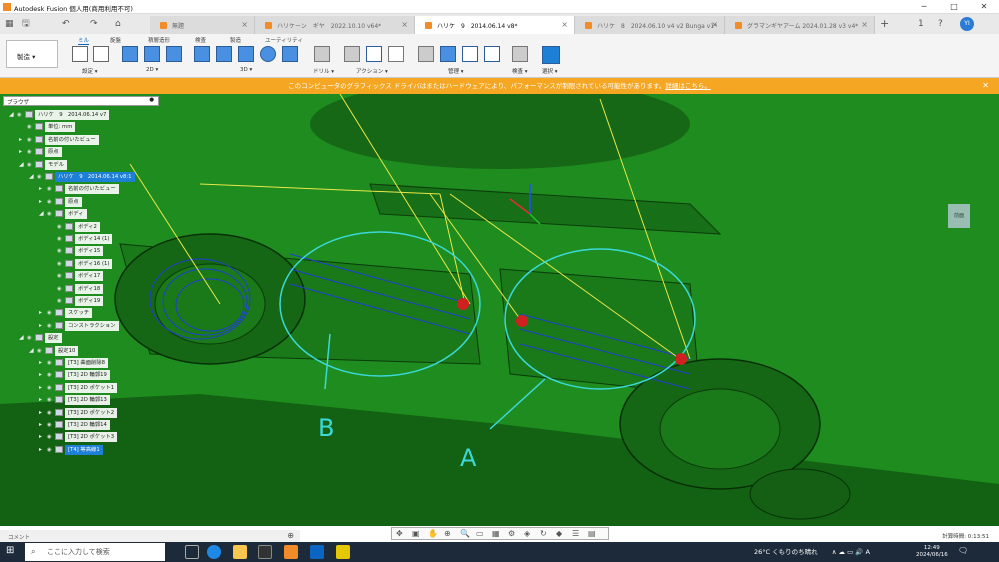  What do you see at coordinates (200, 40) in the screenshot?
I see `tab-inspection: 検査` at bounding box center [200, 40].